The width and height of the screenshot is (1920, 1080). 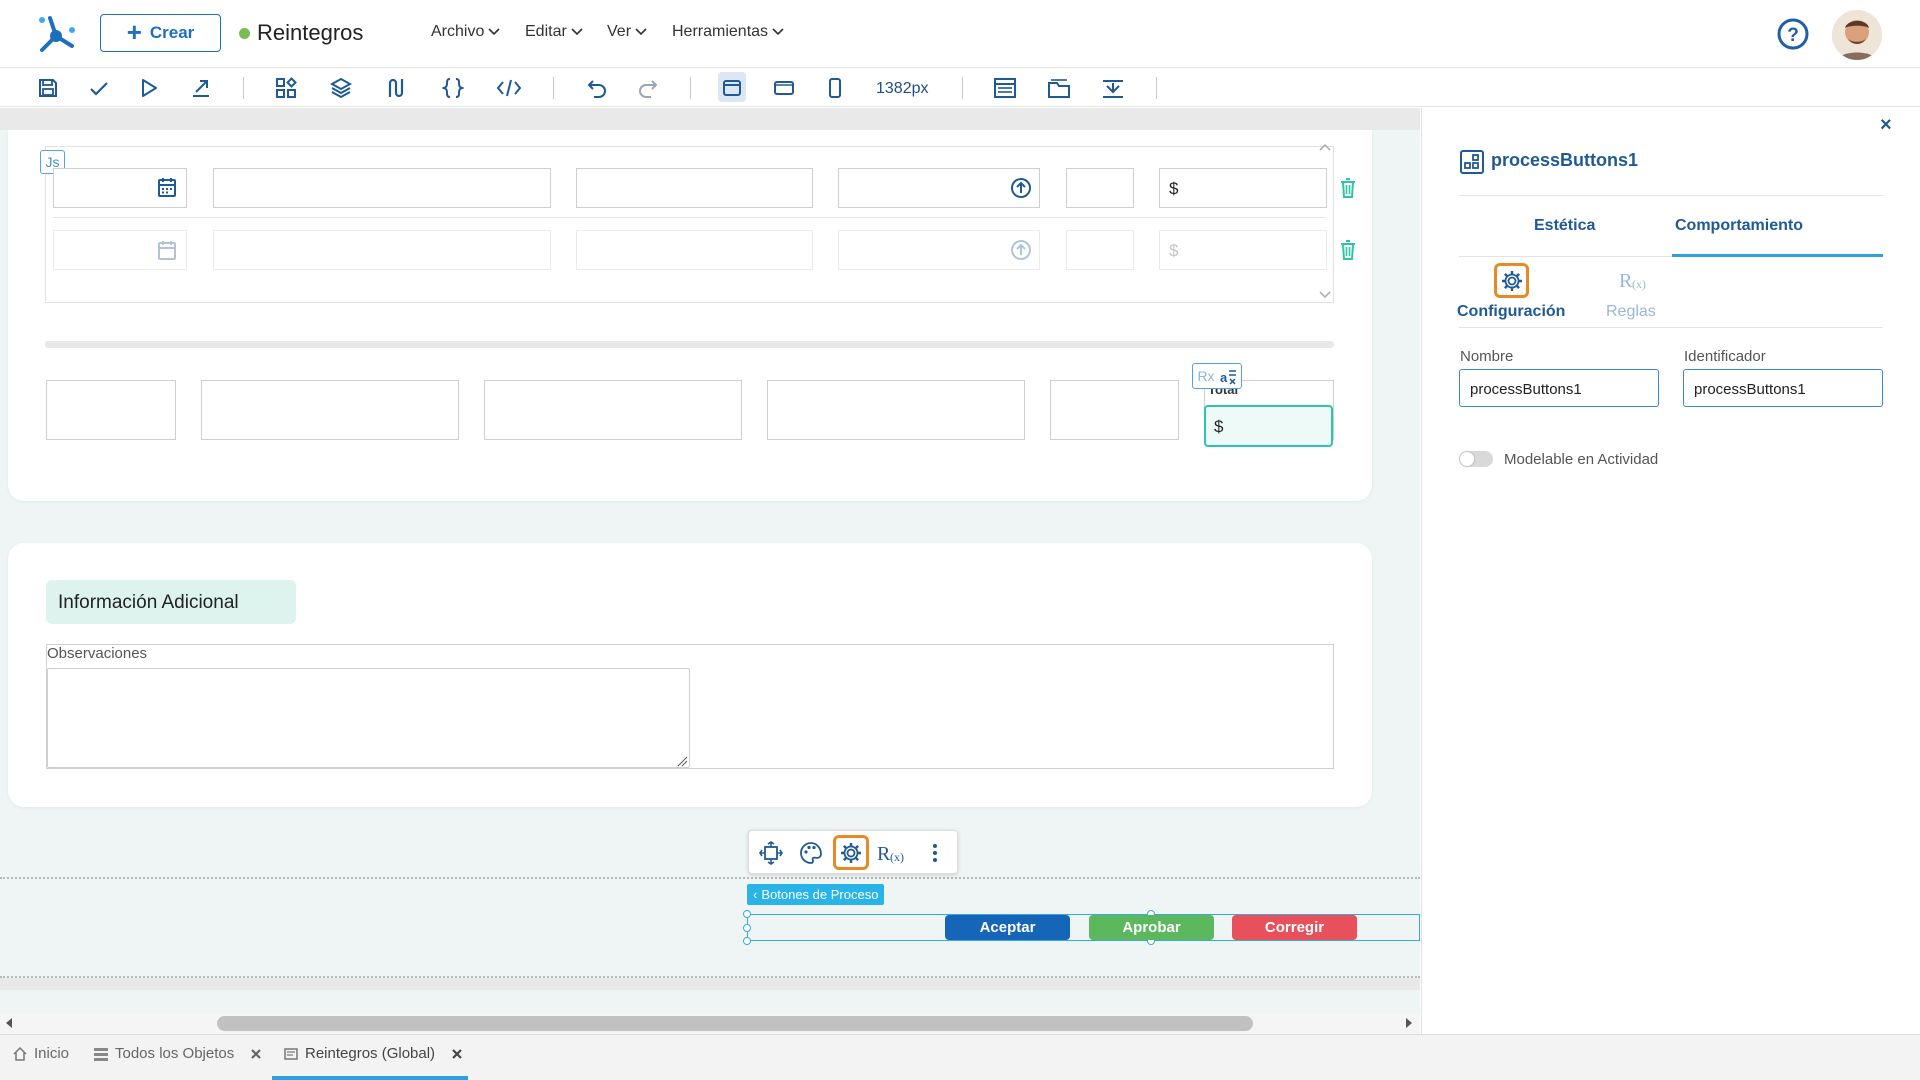 I want to click on close-panel-icon: ×, so click(x=1886, y=125).